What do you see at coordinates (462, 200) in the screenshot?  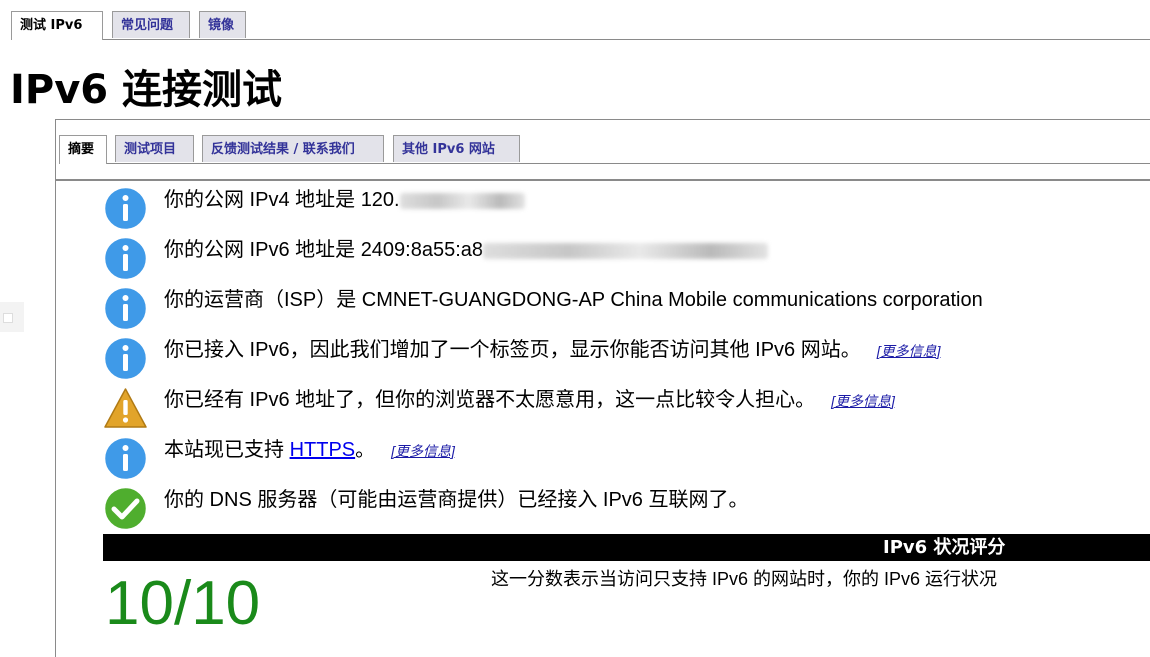 I see `redacted-ipv4` at bounding box center [462, 200].